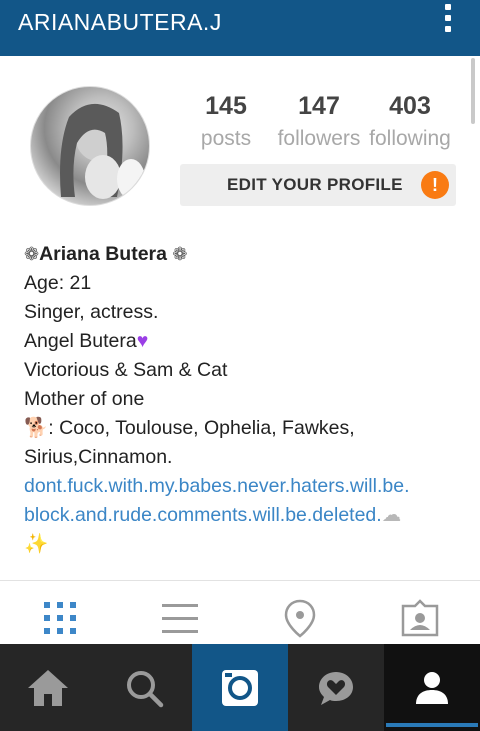 The height and width of the screenshot is (731, 480). What do you see at coordinates (126, 370) in the screenshot?
I see `bio-line: Victorious & Sam & Cat` at bounding box center [126, 370].